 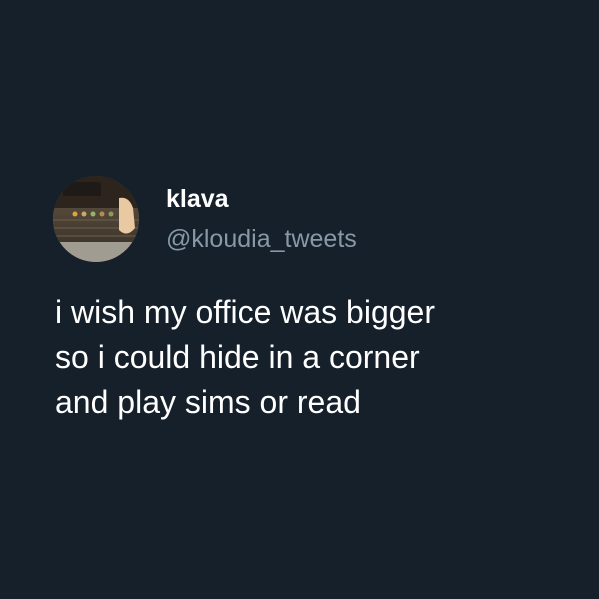 I want to click on avatar, so click(x=96, y=219).